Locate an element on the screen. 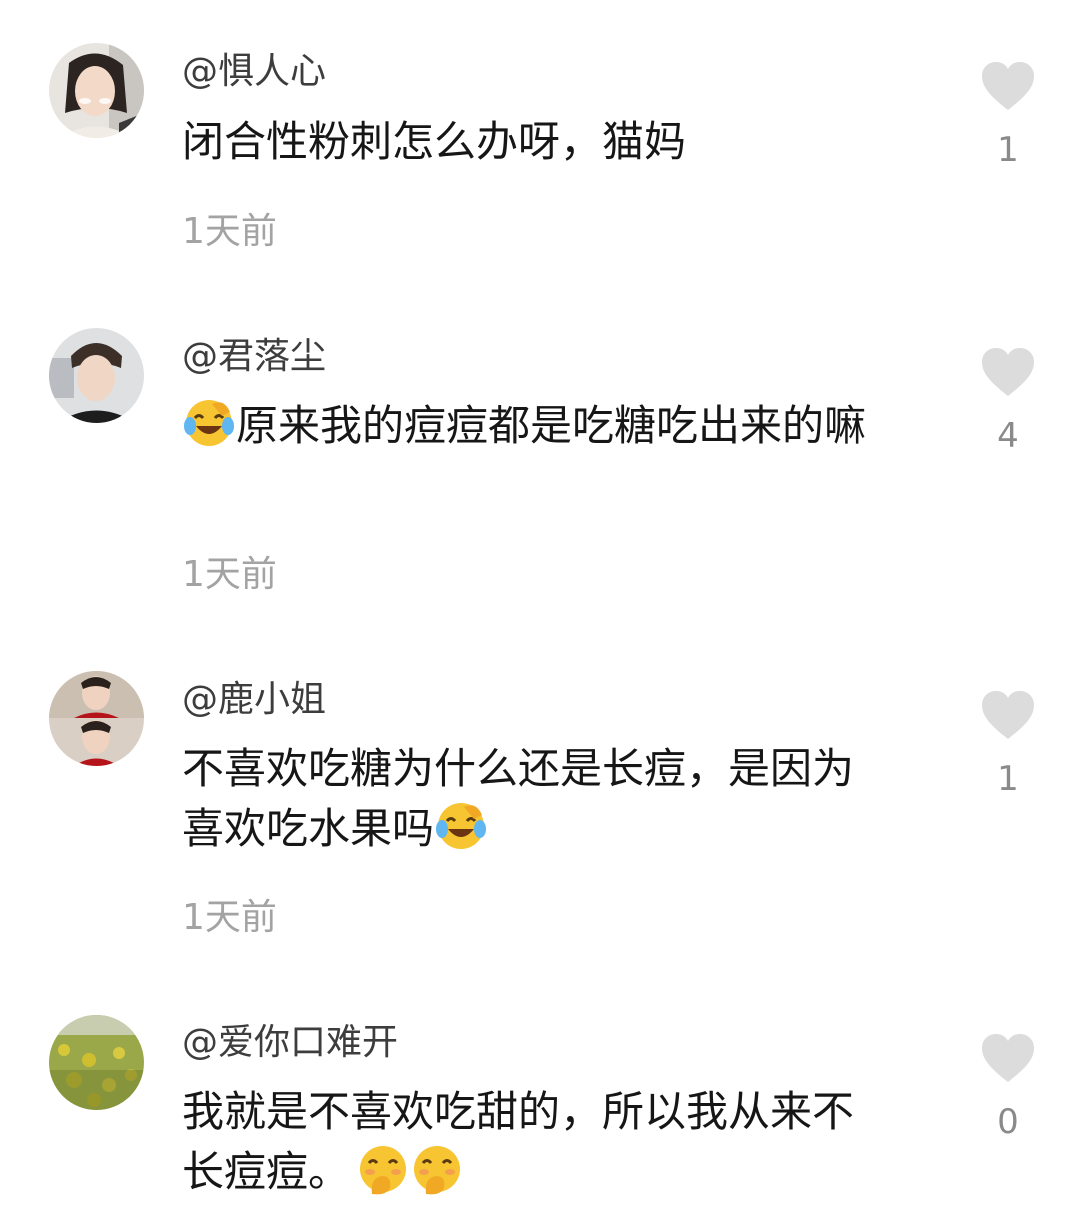 This screenshot has width=1080, height=1207. comment-text-content: 原来我的痘痘都是吃糖吃出来的嘛 is located at coordinates (551, 425).